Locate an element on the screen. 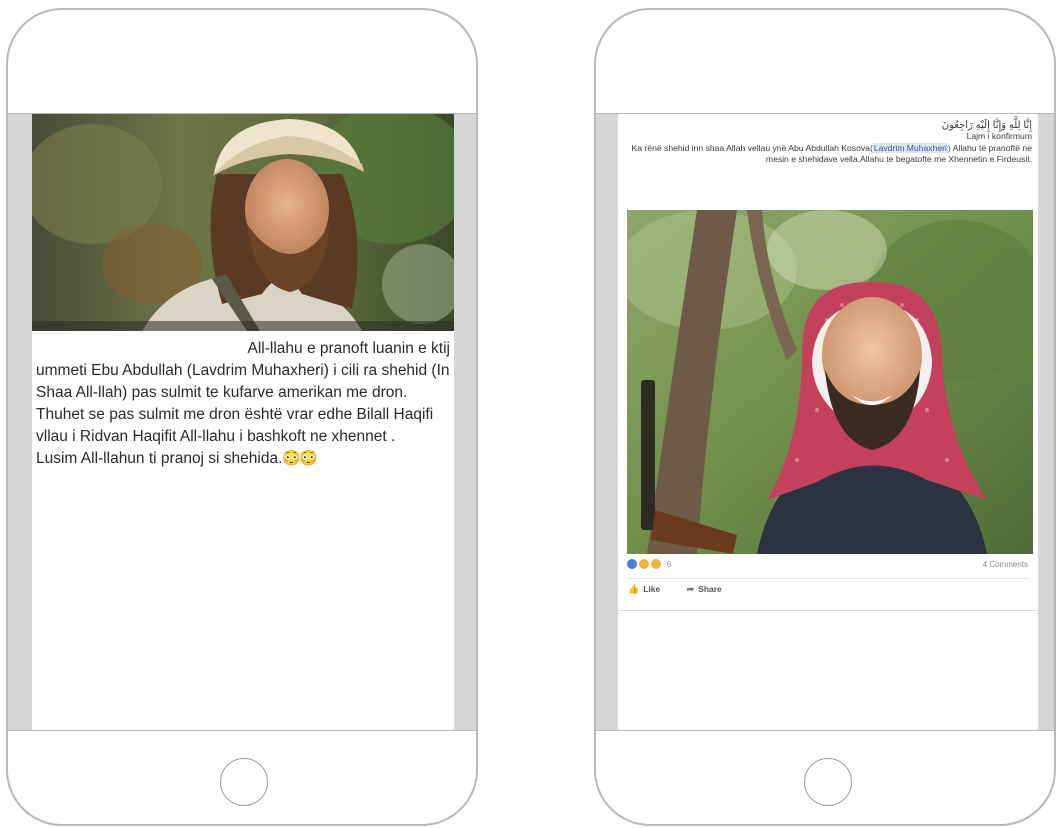 The height and width of the screenshot is (828, 1057). tagged-name-link: Lavdrim Muhaxheri is located at coordinates (910, 147).